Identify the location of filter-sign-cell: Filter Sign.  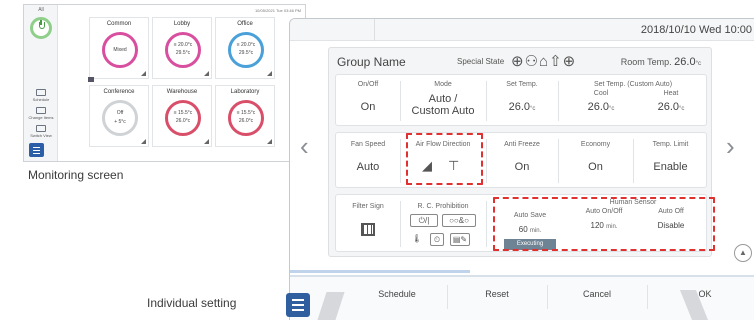
(368, 219).